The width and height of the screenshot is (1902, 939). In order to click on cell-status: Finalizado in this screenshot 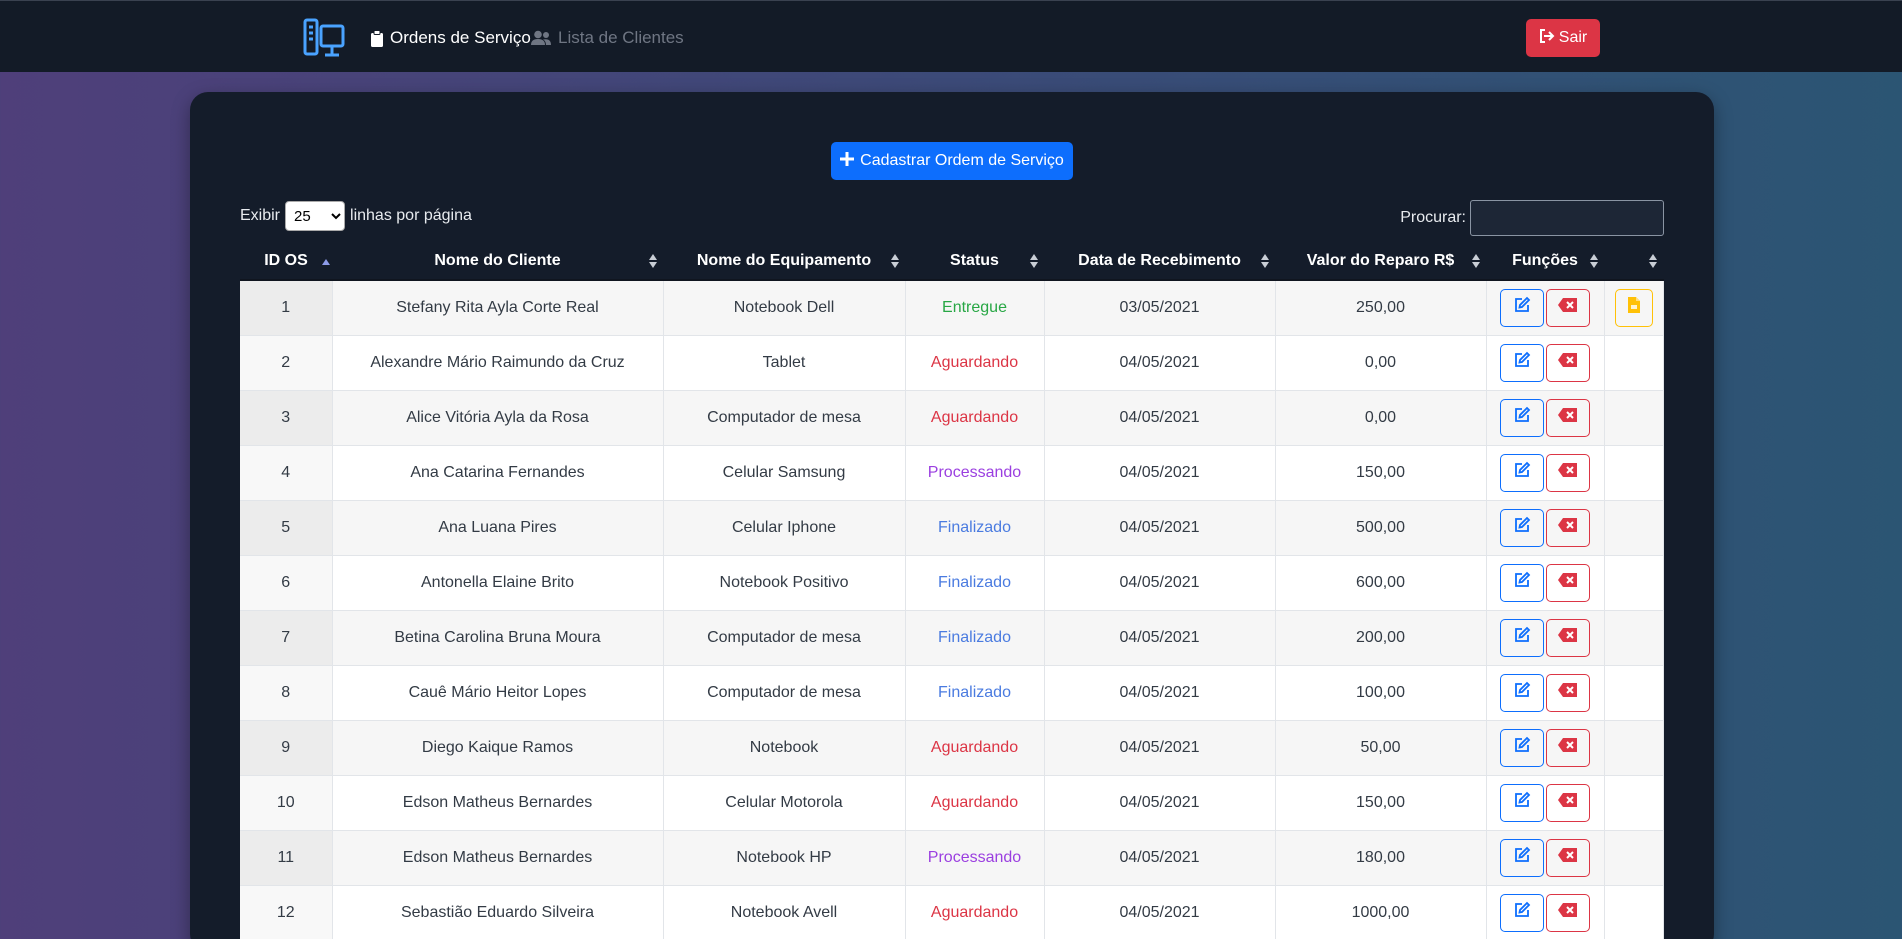, I will do `click(975, 693)`.